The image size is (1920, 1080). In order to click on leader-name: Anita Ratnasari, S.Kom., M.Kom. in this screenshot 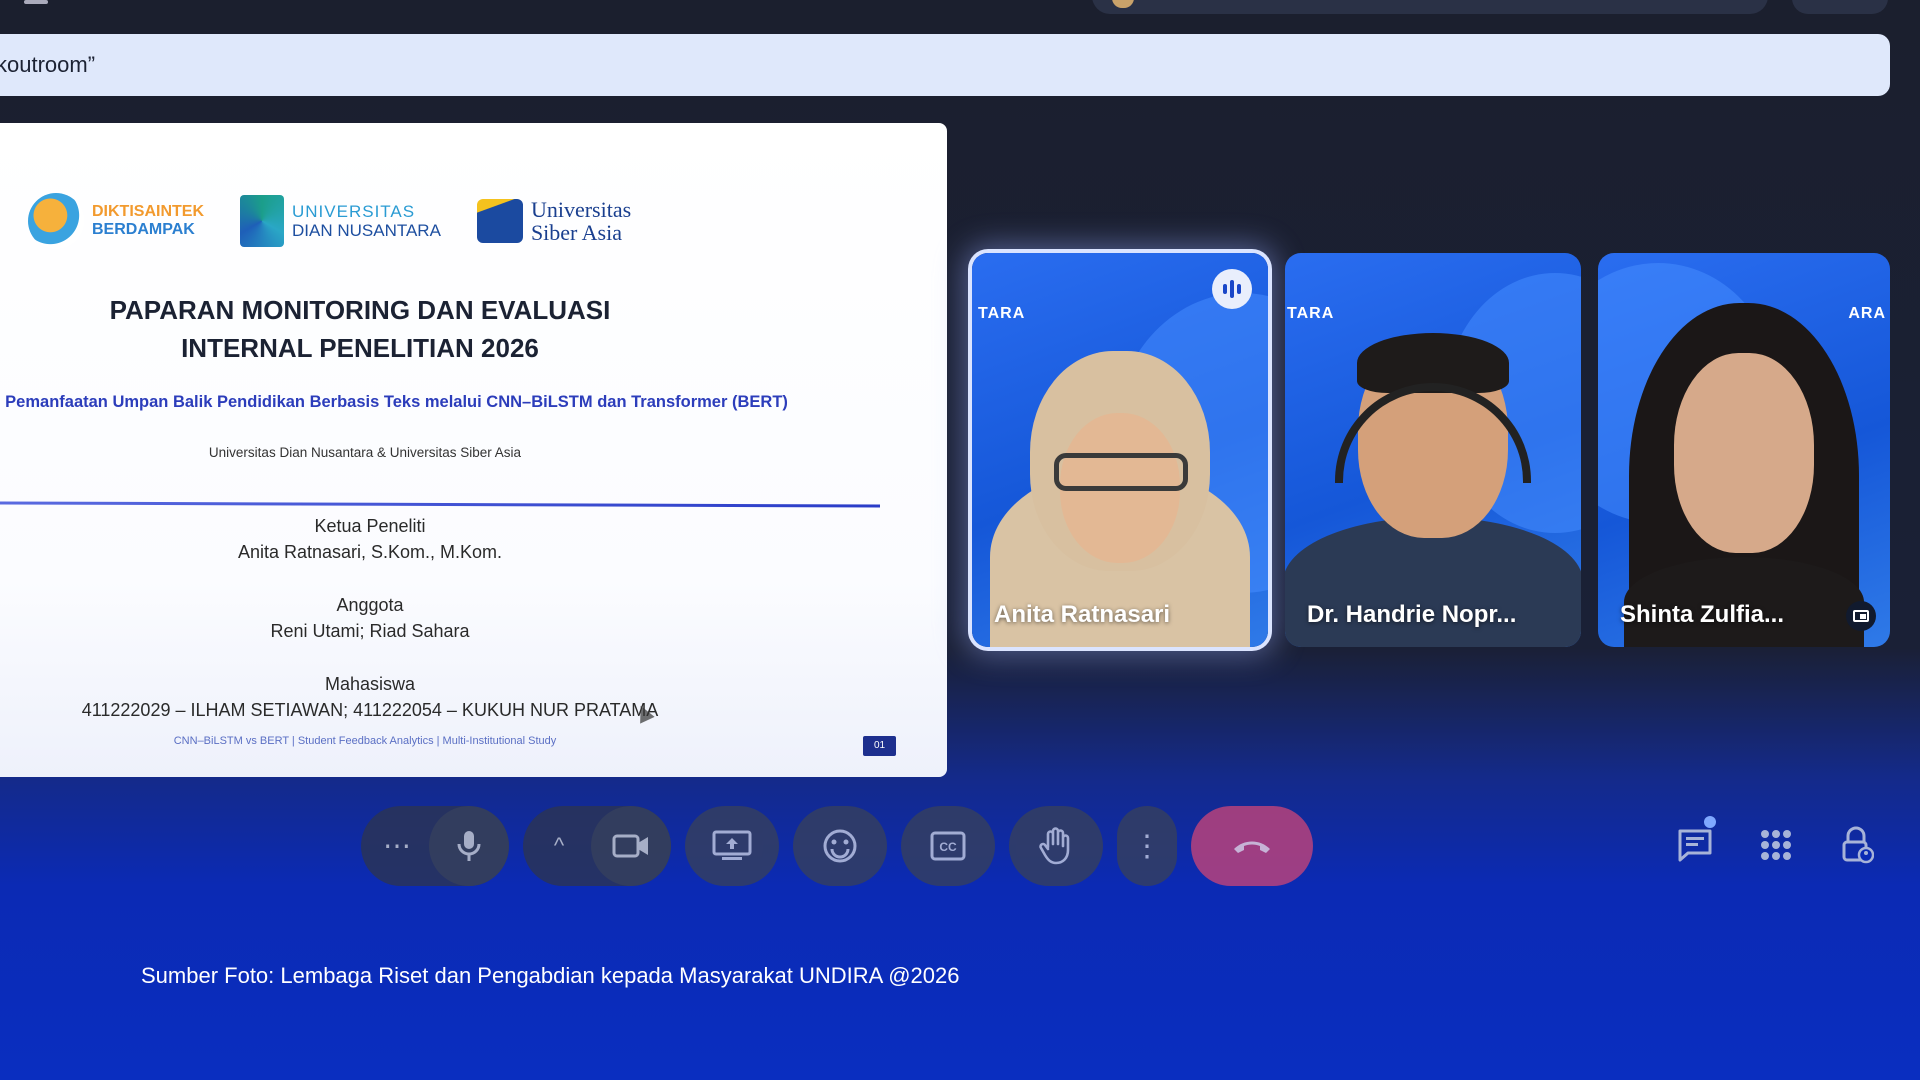, I will do `click(370, 552)`.